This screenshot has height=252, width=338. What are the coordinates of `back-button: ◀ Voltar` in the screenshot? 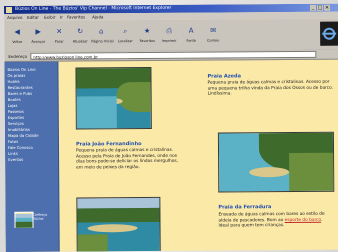 It's located at (17, 38).